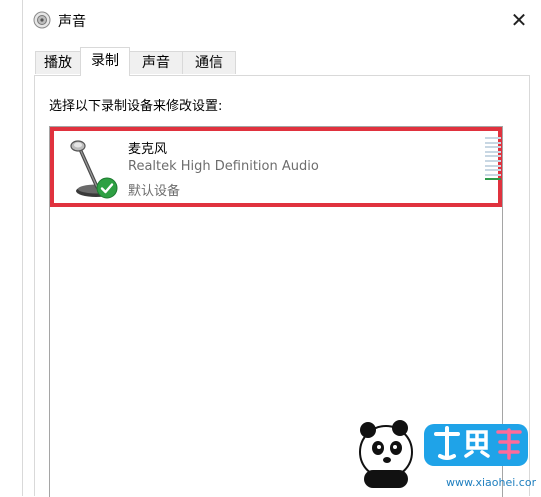 Image resolution: width=541 pixels, height=497 pixels. I want to click on device-name: 麦克风, so click(148, 149).